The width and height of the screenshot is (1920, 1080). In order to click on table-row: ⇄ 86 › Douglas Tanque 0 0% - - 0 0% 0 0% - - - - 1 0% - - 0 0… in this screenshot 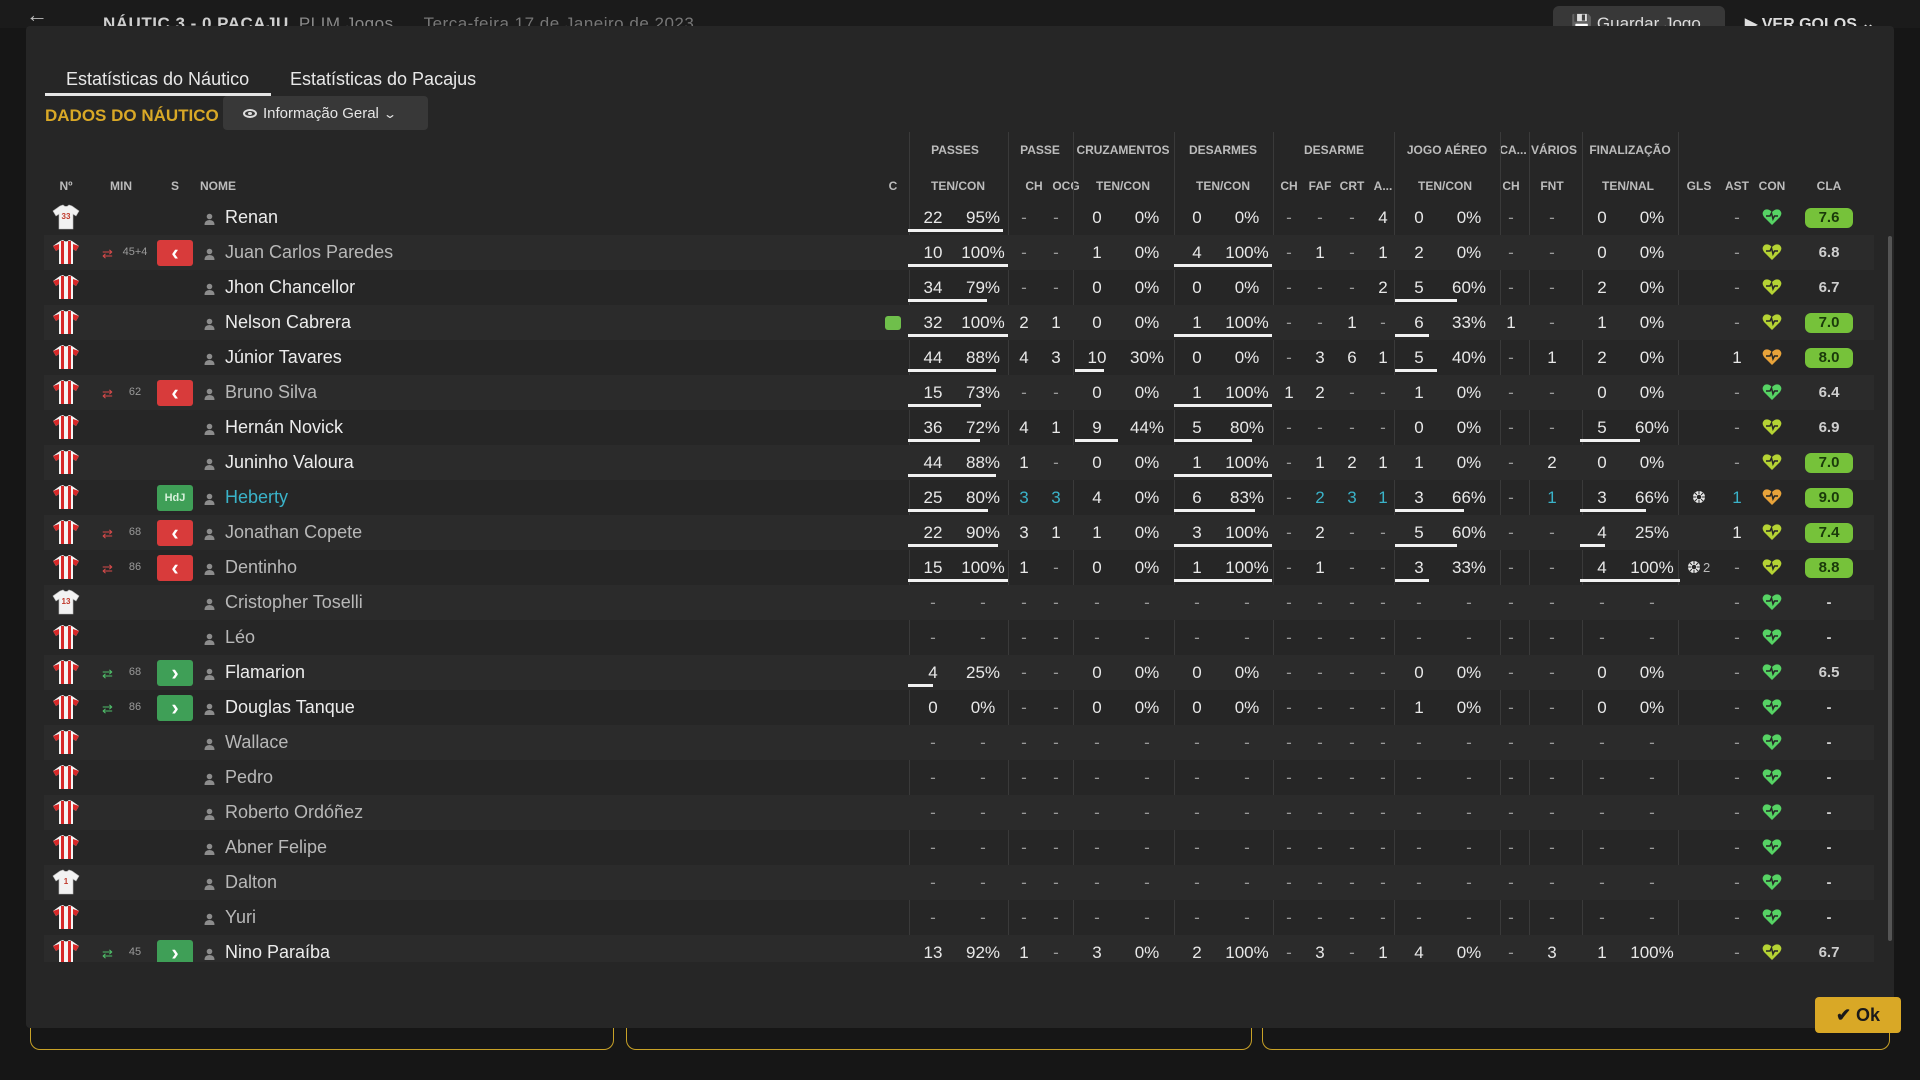, I will do `click(959, 707)`.